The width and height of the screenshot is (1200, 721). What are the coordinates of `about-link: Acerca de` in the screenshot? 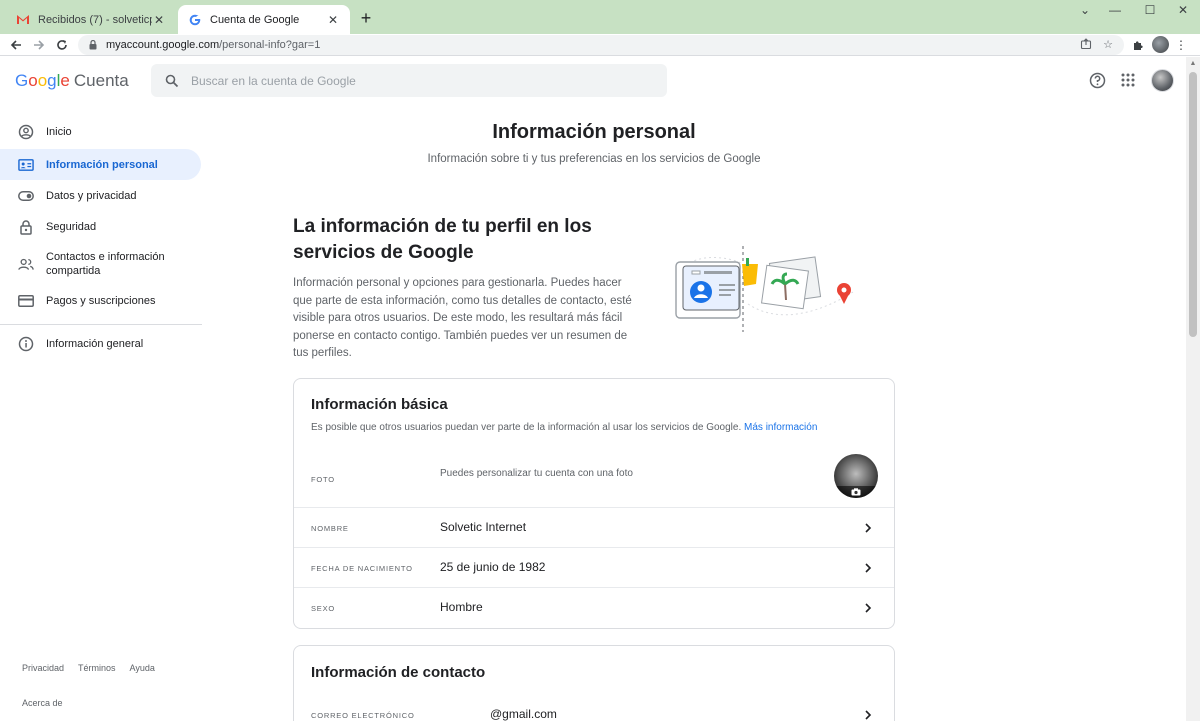 It's located at (42, 703).